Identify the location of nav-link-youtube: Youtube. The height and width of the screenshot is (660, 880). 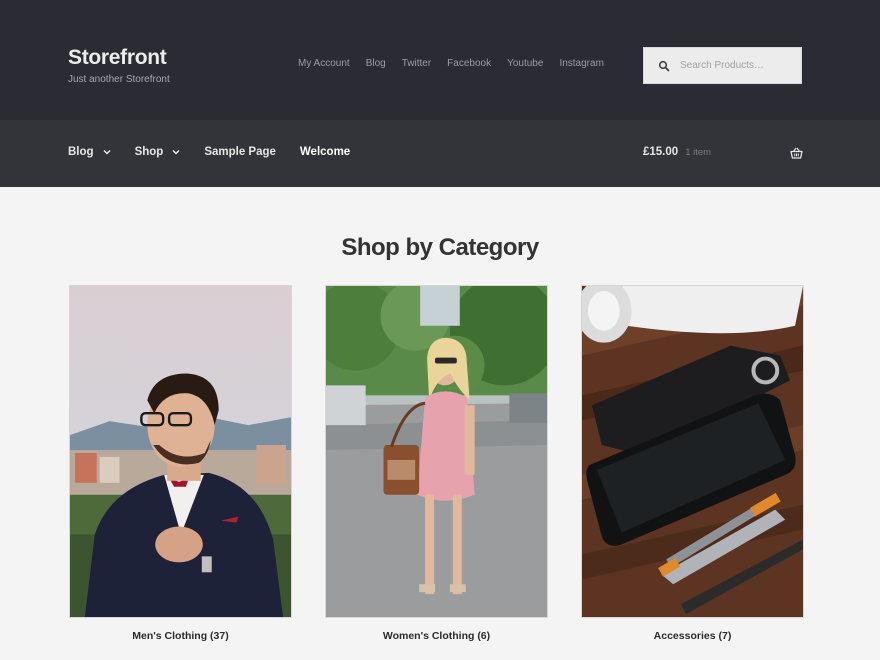
(525, 64).